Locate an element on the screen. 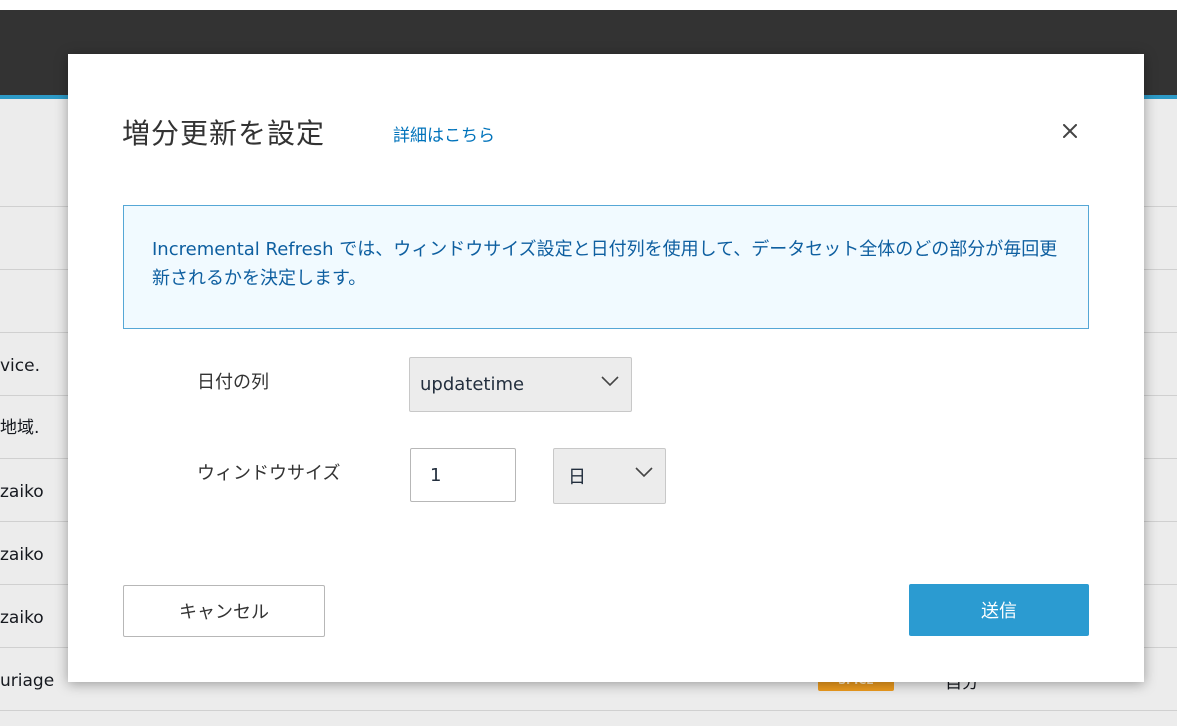 The width and height of the screenshot is (1177, 726). window-unit-select: 日 is located at coordinates (609, 476).